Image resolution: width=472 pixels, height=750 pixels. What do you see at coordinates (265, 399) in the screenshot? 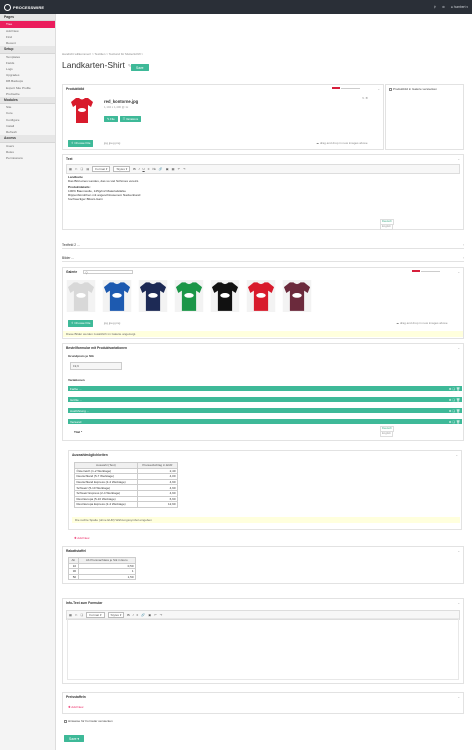
I see `variant-groesse: Größe ... ⚙ ❏ 🗑` at bounding box center [265, 399].